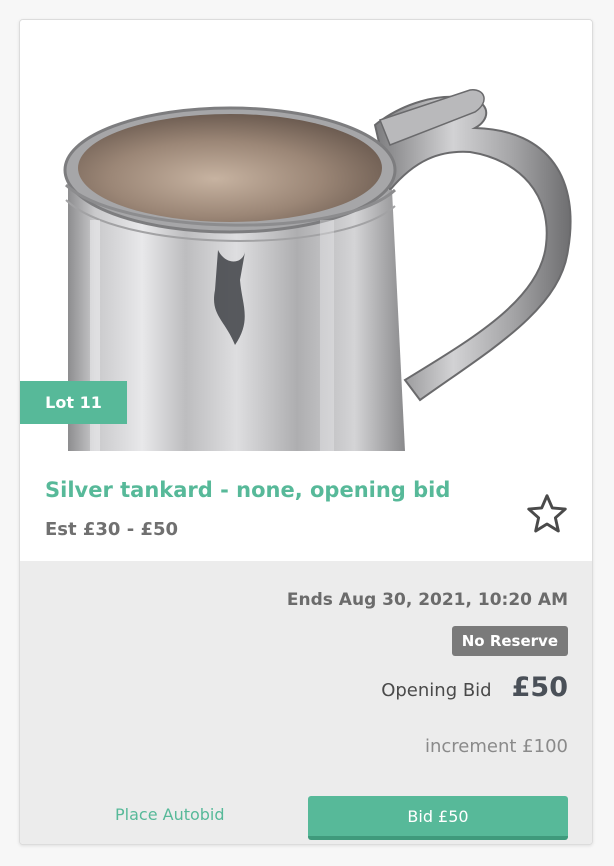  What do you see at coordinates (280, 490) in the screenshot?
I see `lot-title: Silver tankard - none, opening bid` at bounding box center [280, 490].